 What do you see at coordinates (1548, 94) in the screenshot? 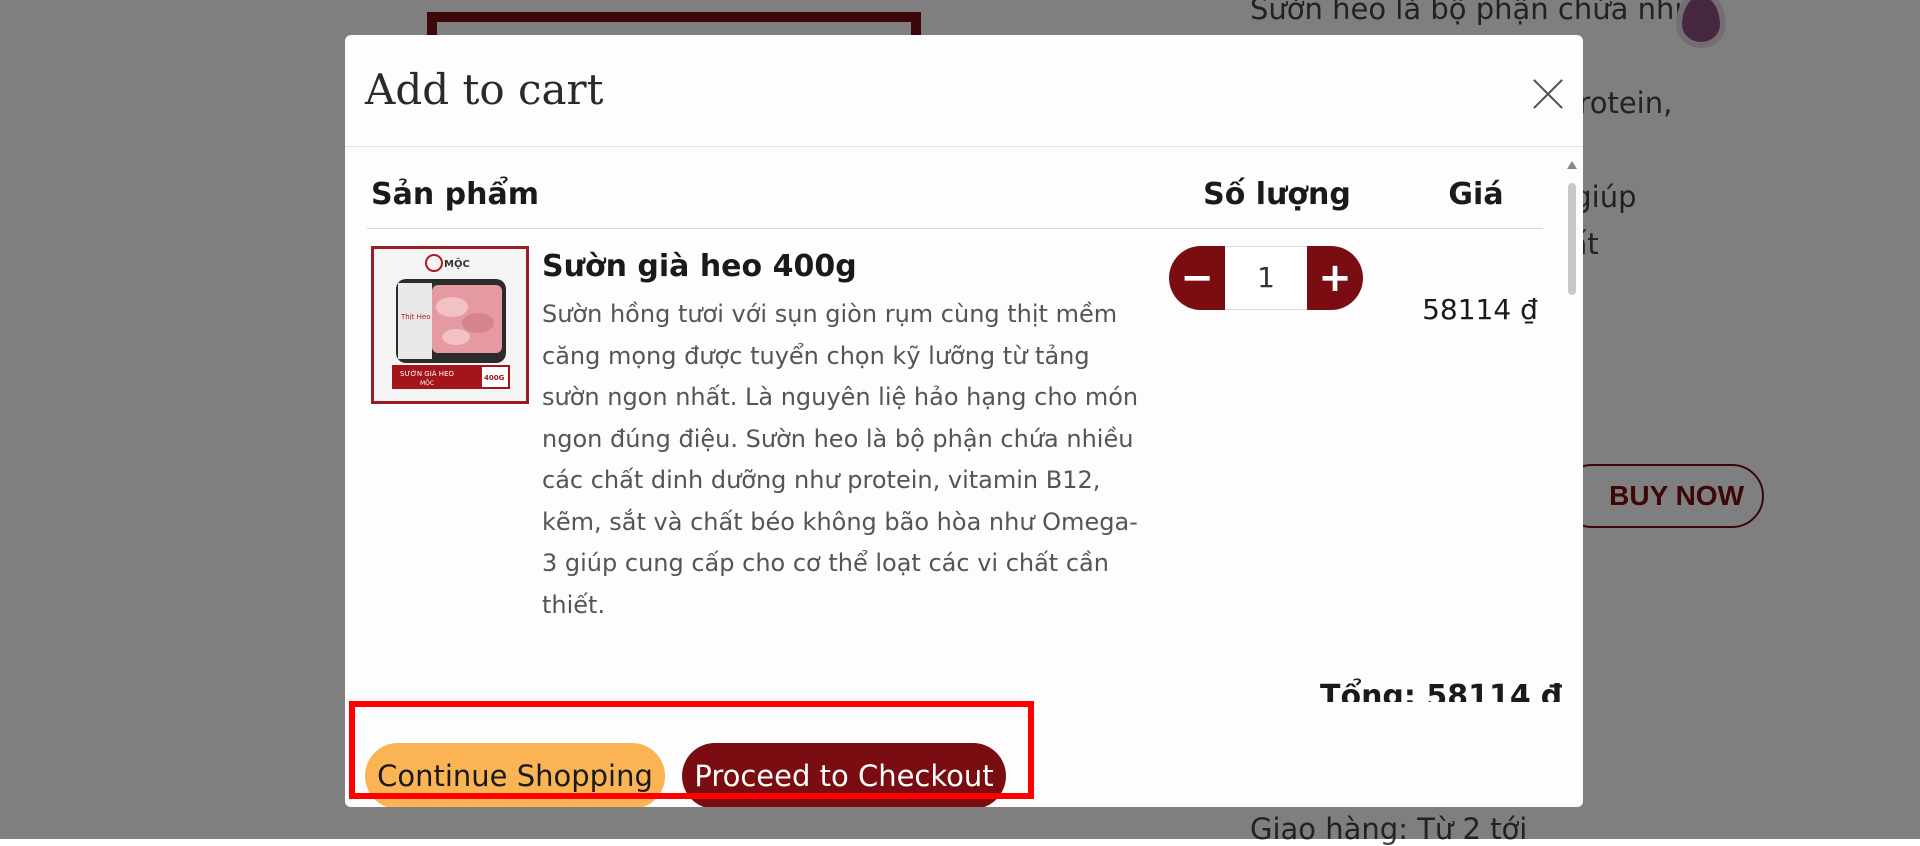
I see `close-icon` at bounding box center [1548, 94].